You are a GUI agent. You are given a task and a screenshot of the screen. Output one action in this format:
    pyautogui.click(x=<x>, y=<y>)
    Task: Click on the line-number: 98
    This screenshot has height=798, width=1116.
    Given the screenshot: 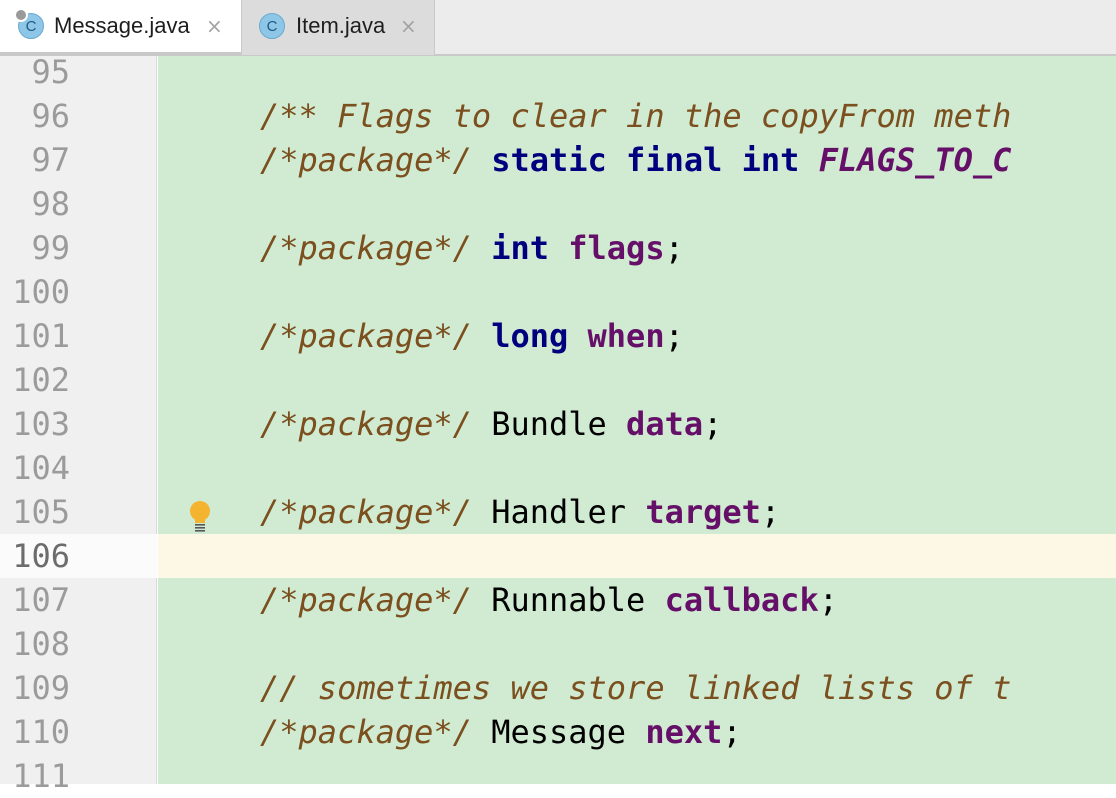 What is the action you would take?
    pyautogui.click(x=50, y=204)
    